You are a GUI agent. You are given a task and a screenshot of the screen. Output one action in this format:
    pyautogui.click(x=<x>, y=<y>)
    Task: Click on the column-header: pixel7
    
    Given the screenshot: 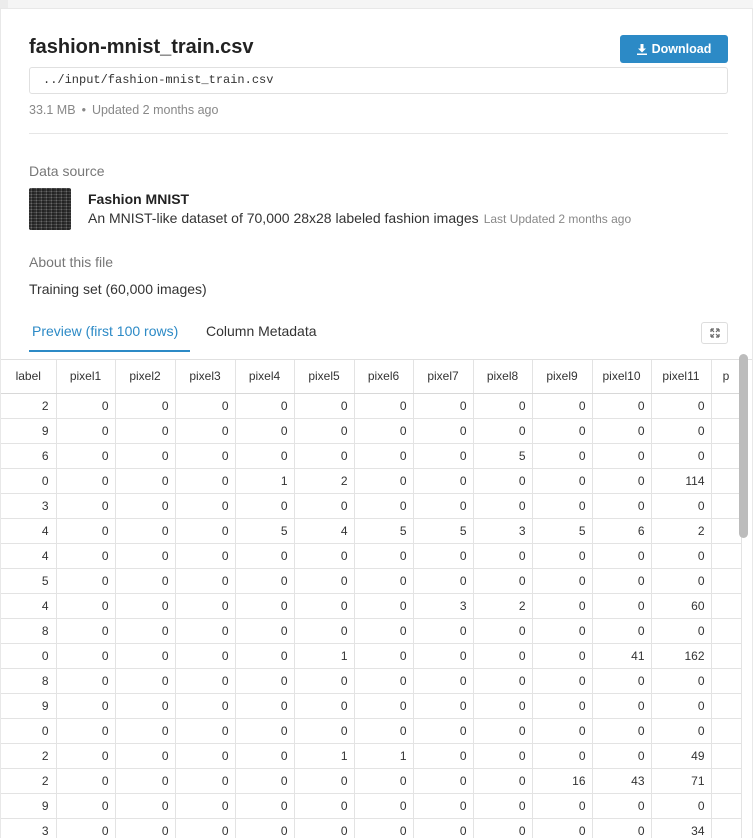 What is the action you would take?
    pyautogui.click(x=443, y=377)
    